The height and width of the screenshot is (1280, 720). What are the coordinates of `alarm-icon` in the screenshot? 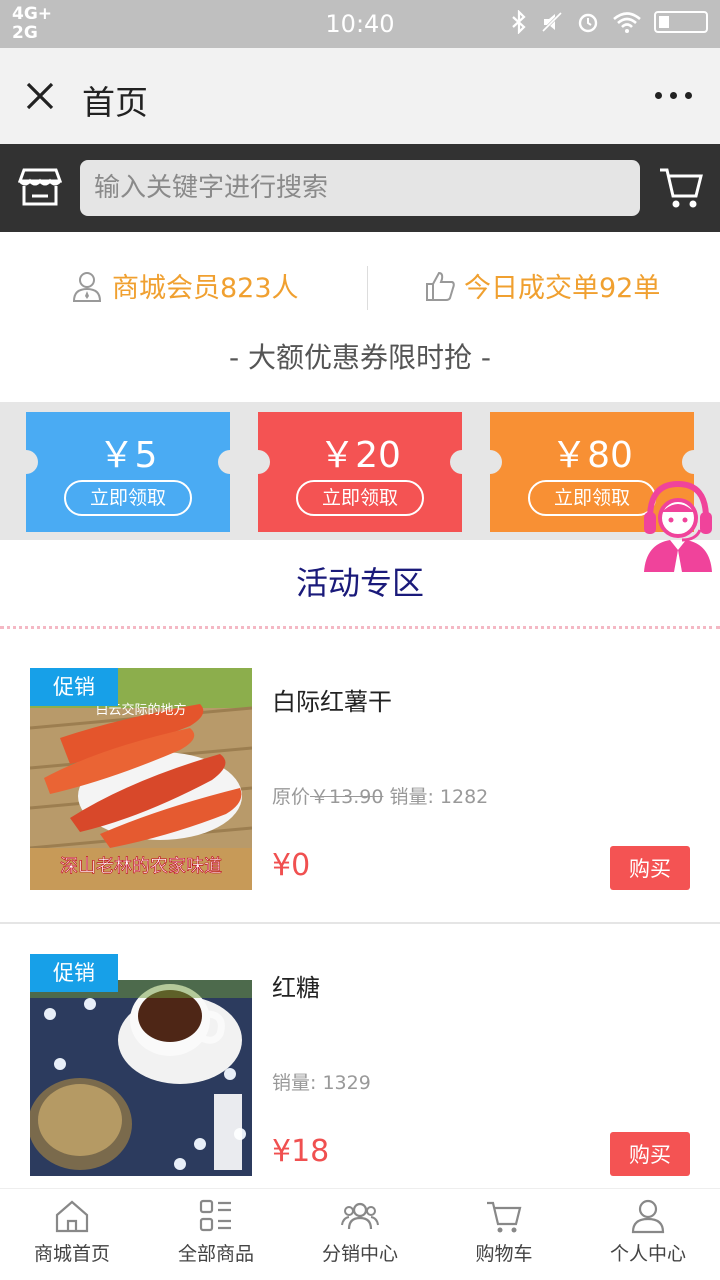 It's located at (588, 23).